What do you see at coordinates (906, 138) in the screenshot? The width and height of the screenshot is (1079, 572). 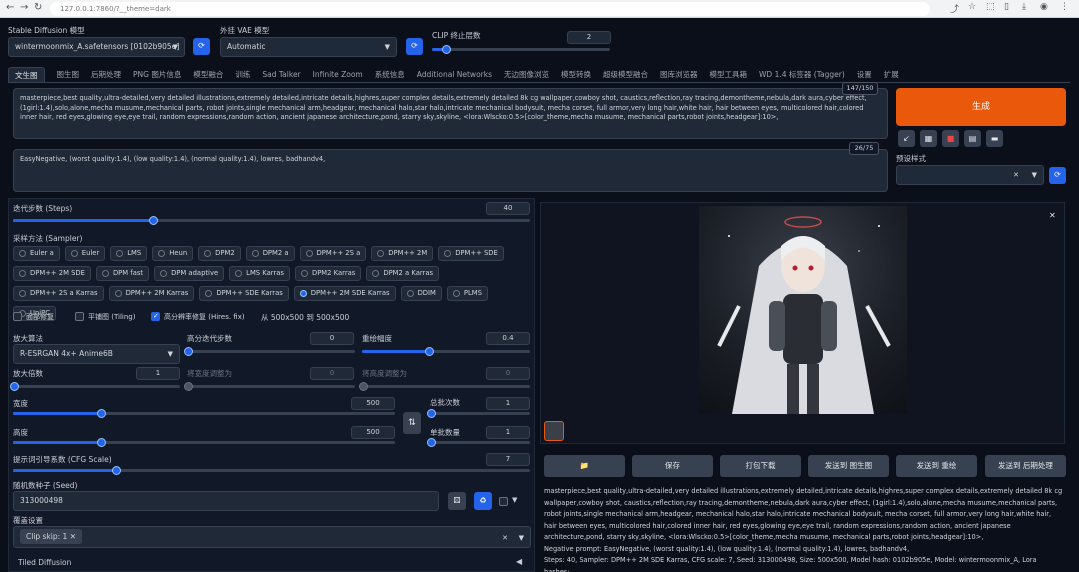 I see `restore-prompt-icon: ↙` at bounding box center [906, 138].